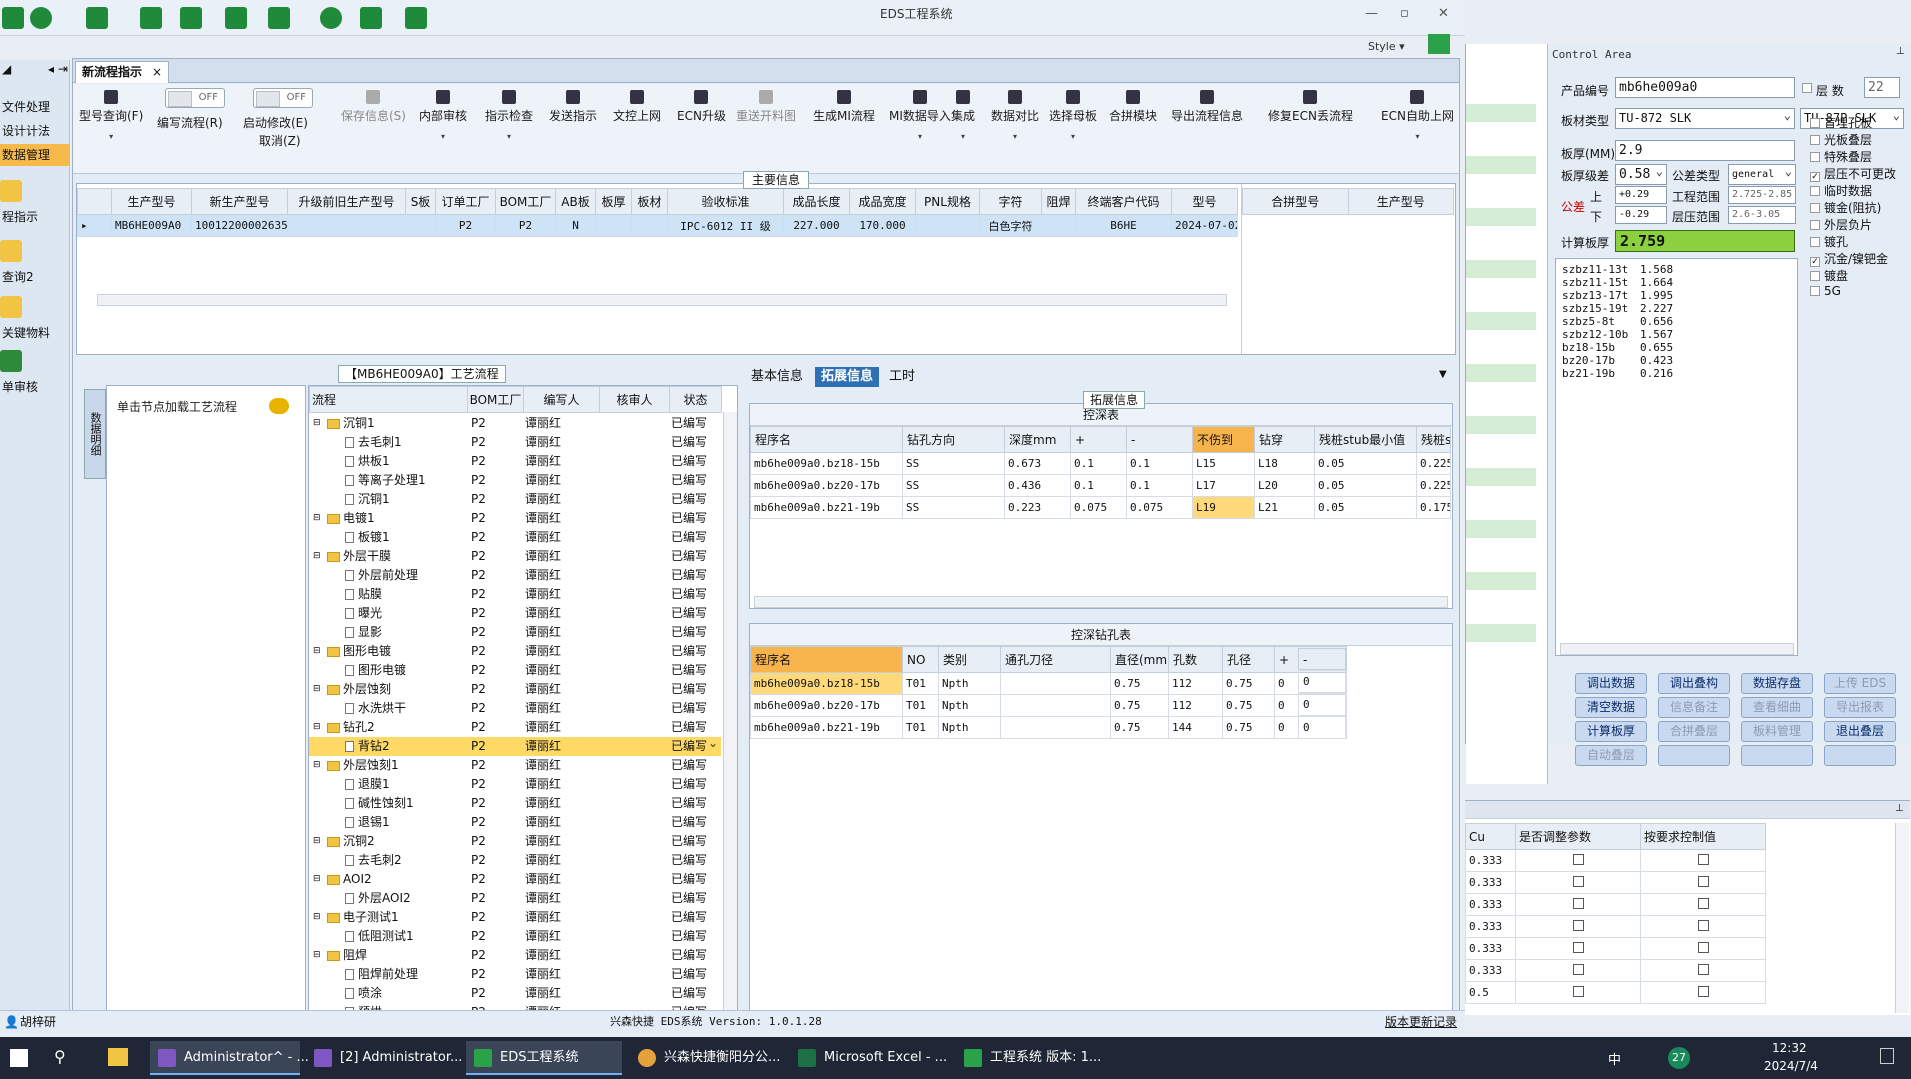 The width and height of the screenshot is (1911, 1079). What do you see at coordinates (515, 689) in the screenshot?
I see `tree-row: ⊟ 外层蚀刻 P2 谭丽红 已编写` at bounding box center [515, 689].